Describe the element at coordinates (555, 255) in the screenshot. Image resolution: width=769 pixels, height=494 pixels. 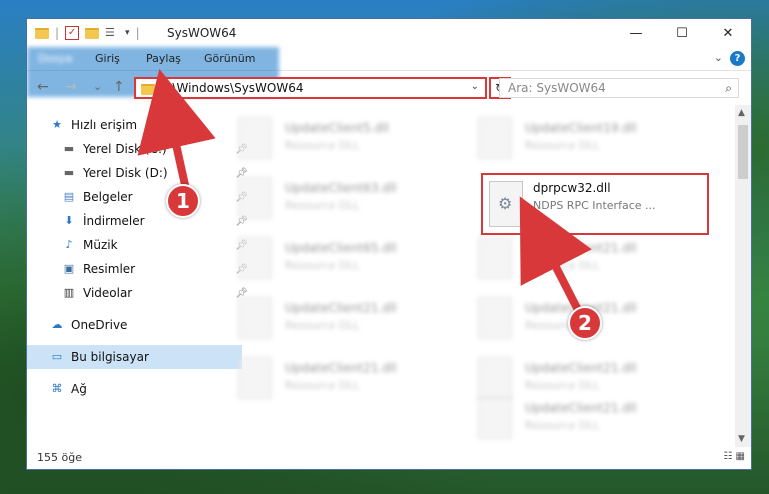
I see `arrow-to-file` at that location.